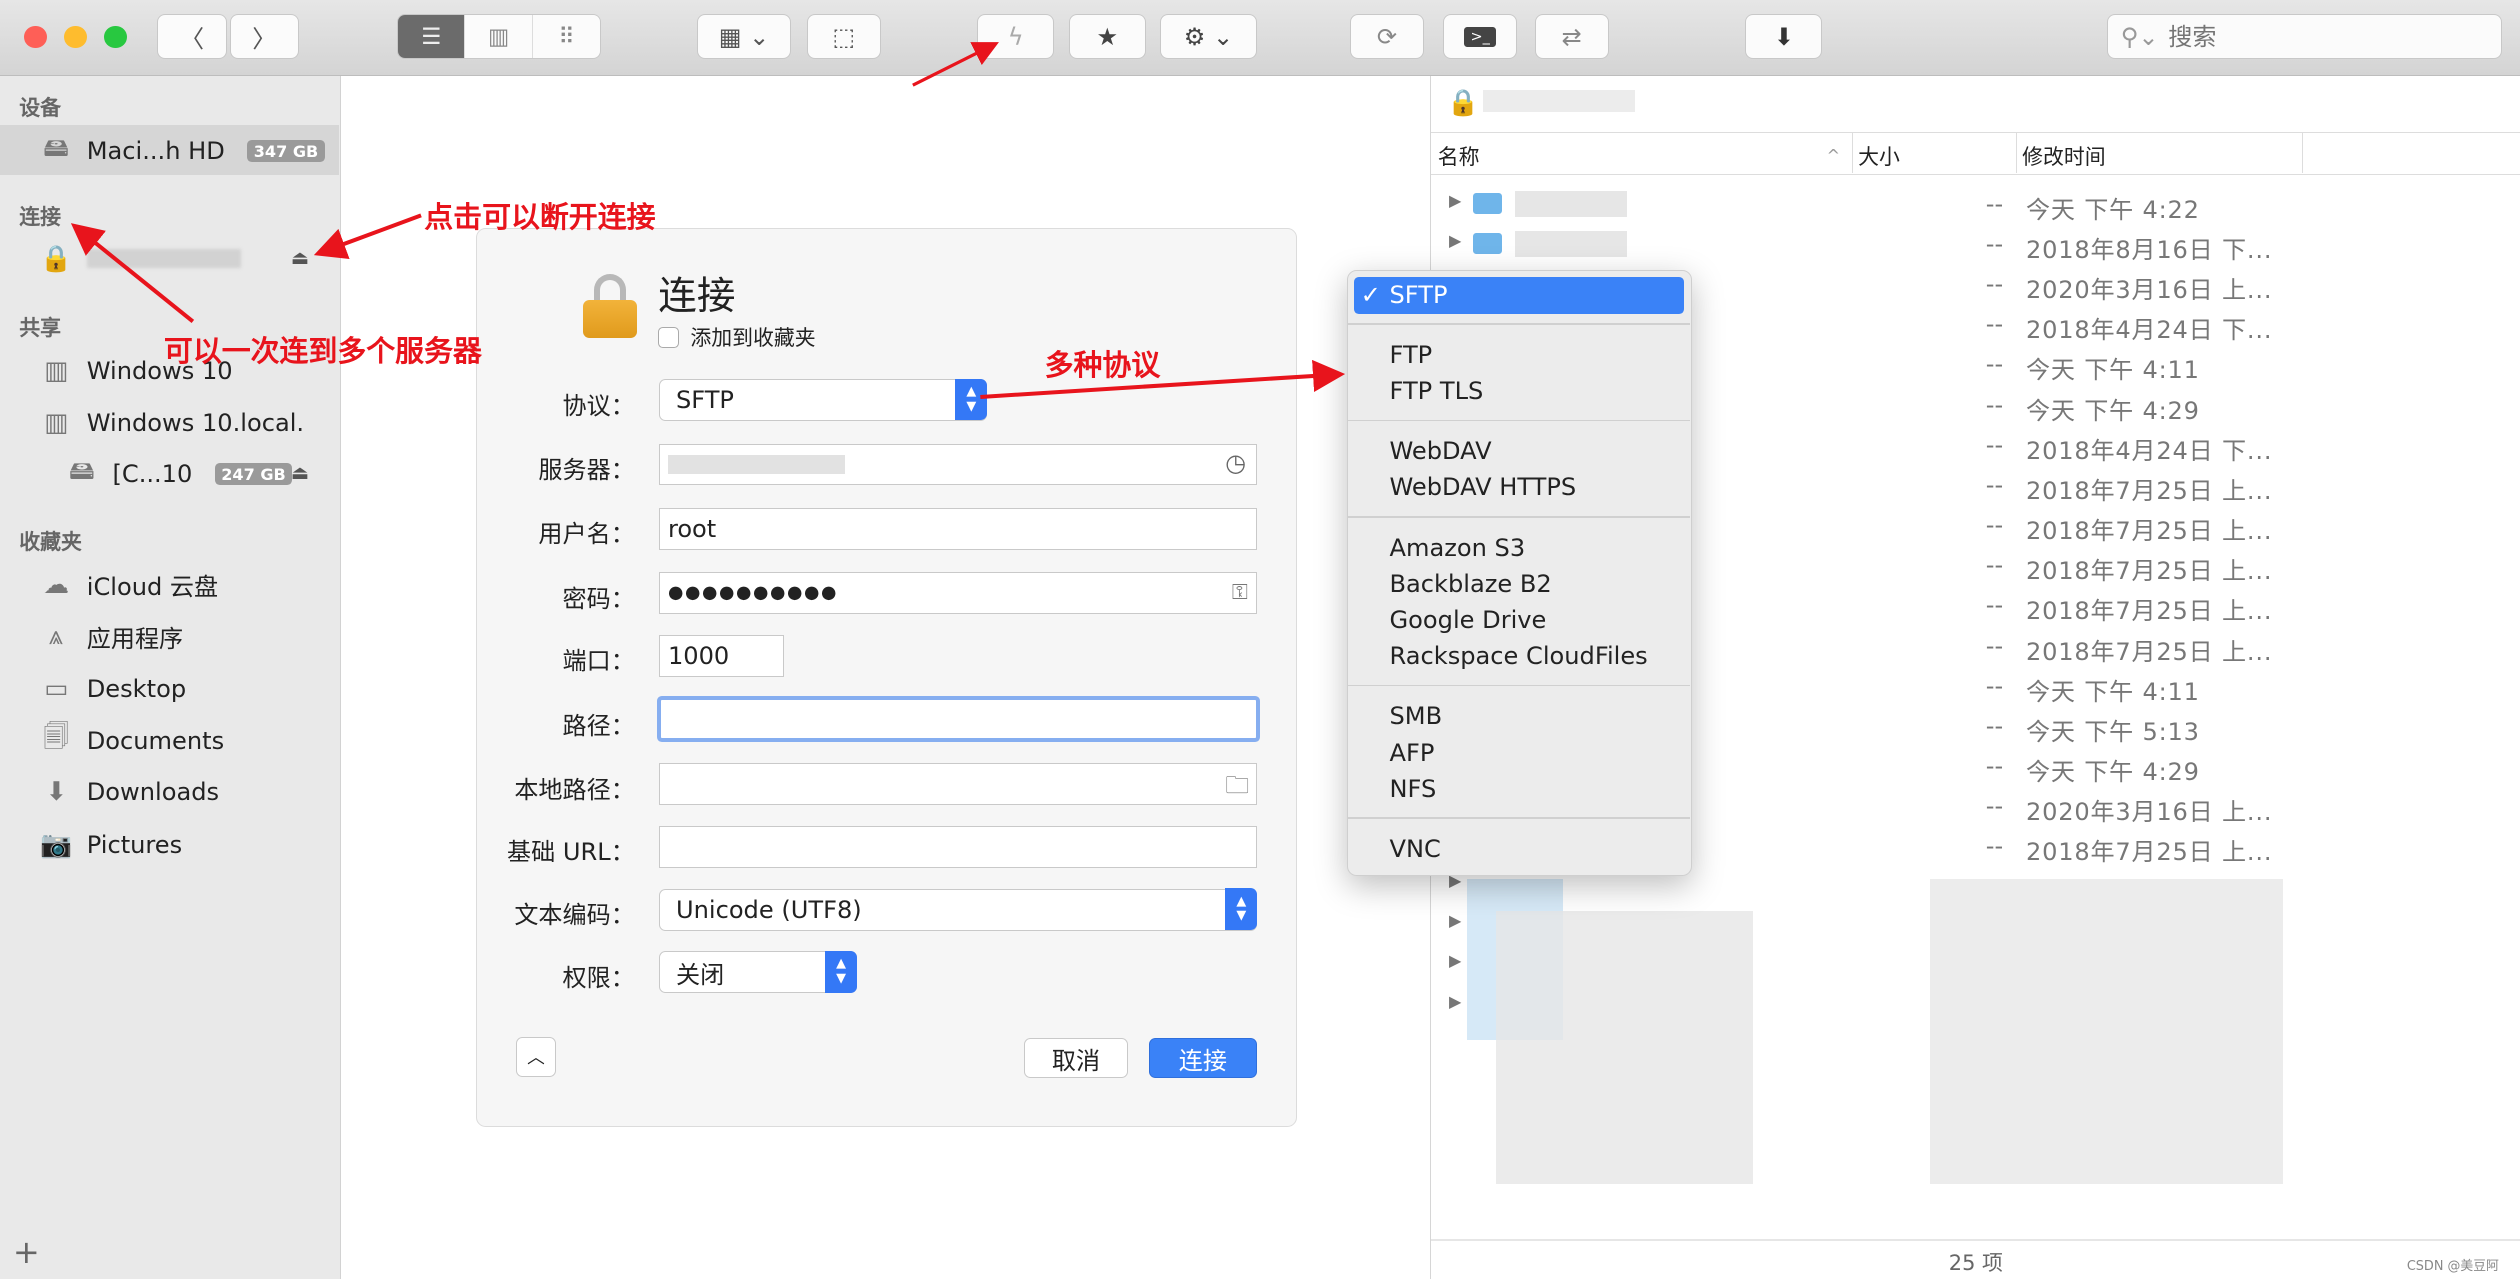  What do you see at coordinates (367, 236) in the screenshot?
I see `arrow-eject` at bounding box center [367, 236].